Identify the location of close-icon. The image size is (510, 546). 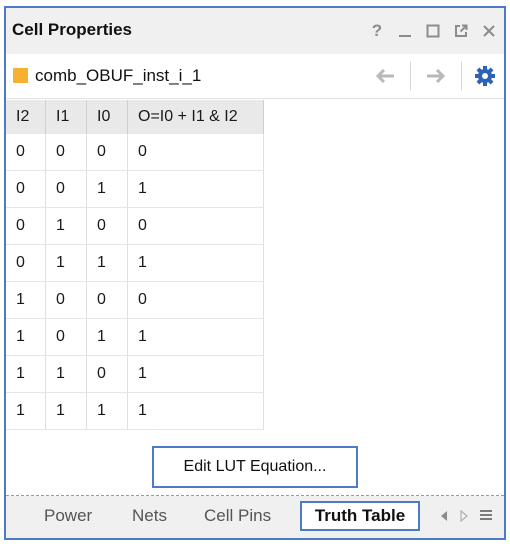
(489, 31).